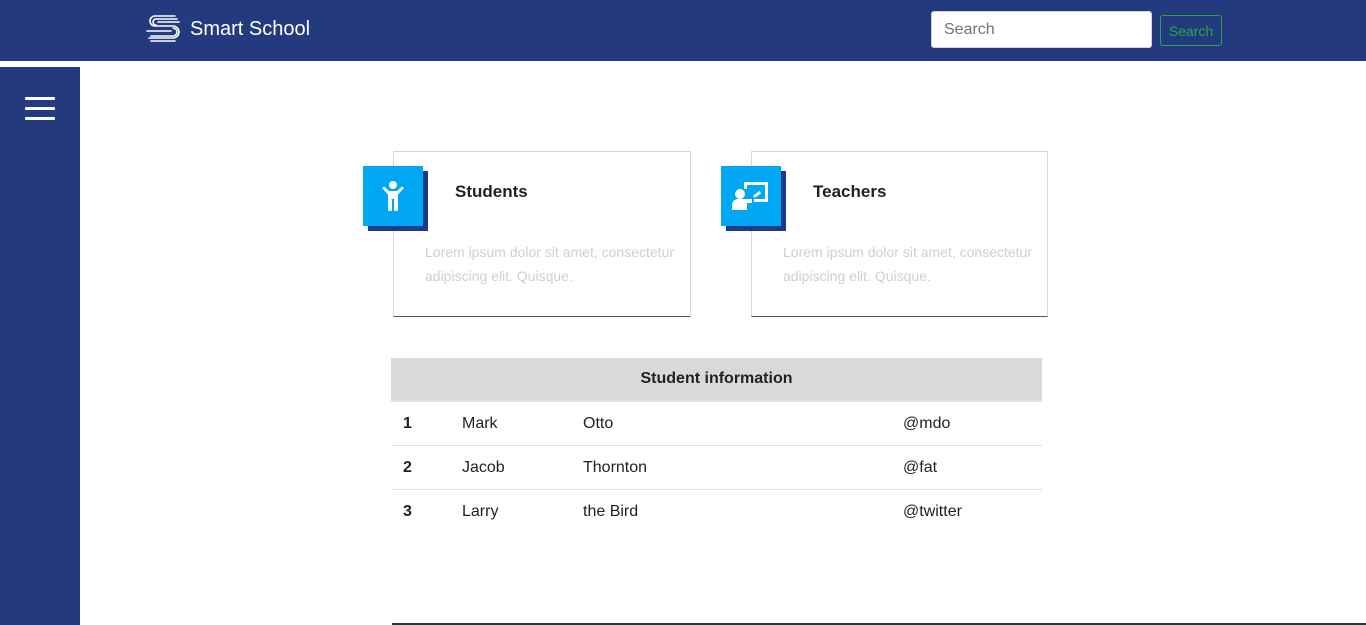 The height and width of the screenshot is (625, 1366). Describe the element at coordinates (480, 423) in the screenshot. I see `first-name: Mark` at that location.